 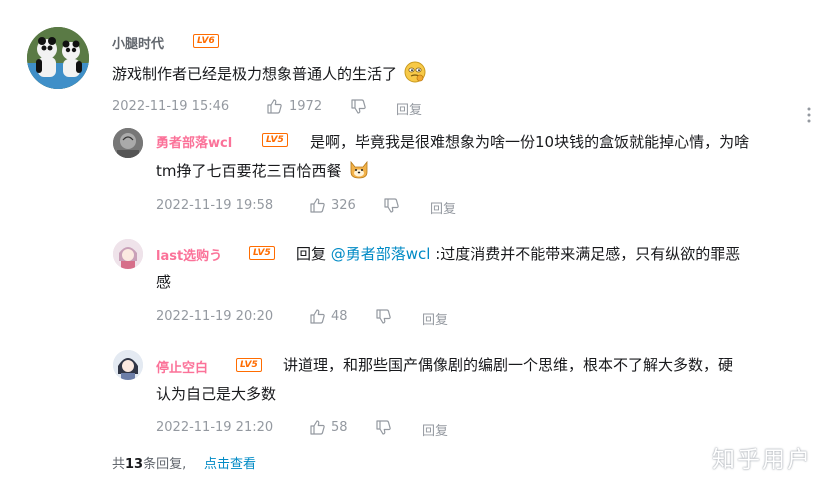 What do you see at coordinates (306, 106) in the screenshot?
I see `root-like-count: 1972` at bounding box center [306, 106].